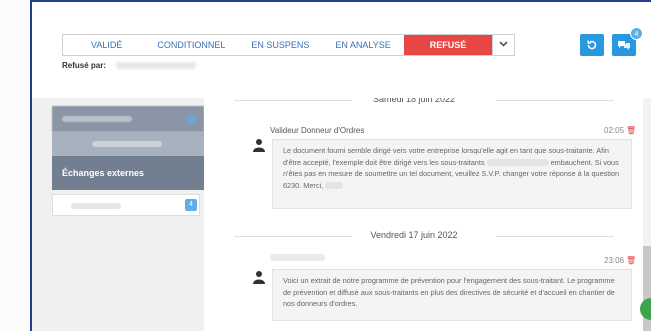 Image resolution: width=651 pixels, height=331 pixels. I want to click on message-time: 23:06 🗑, so click(620, 260).